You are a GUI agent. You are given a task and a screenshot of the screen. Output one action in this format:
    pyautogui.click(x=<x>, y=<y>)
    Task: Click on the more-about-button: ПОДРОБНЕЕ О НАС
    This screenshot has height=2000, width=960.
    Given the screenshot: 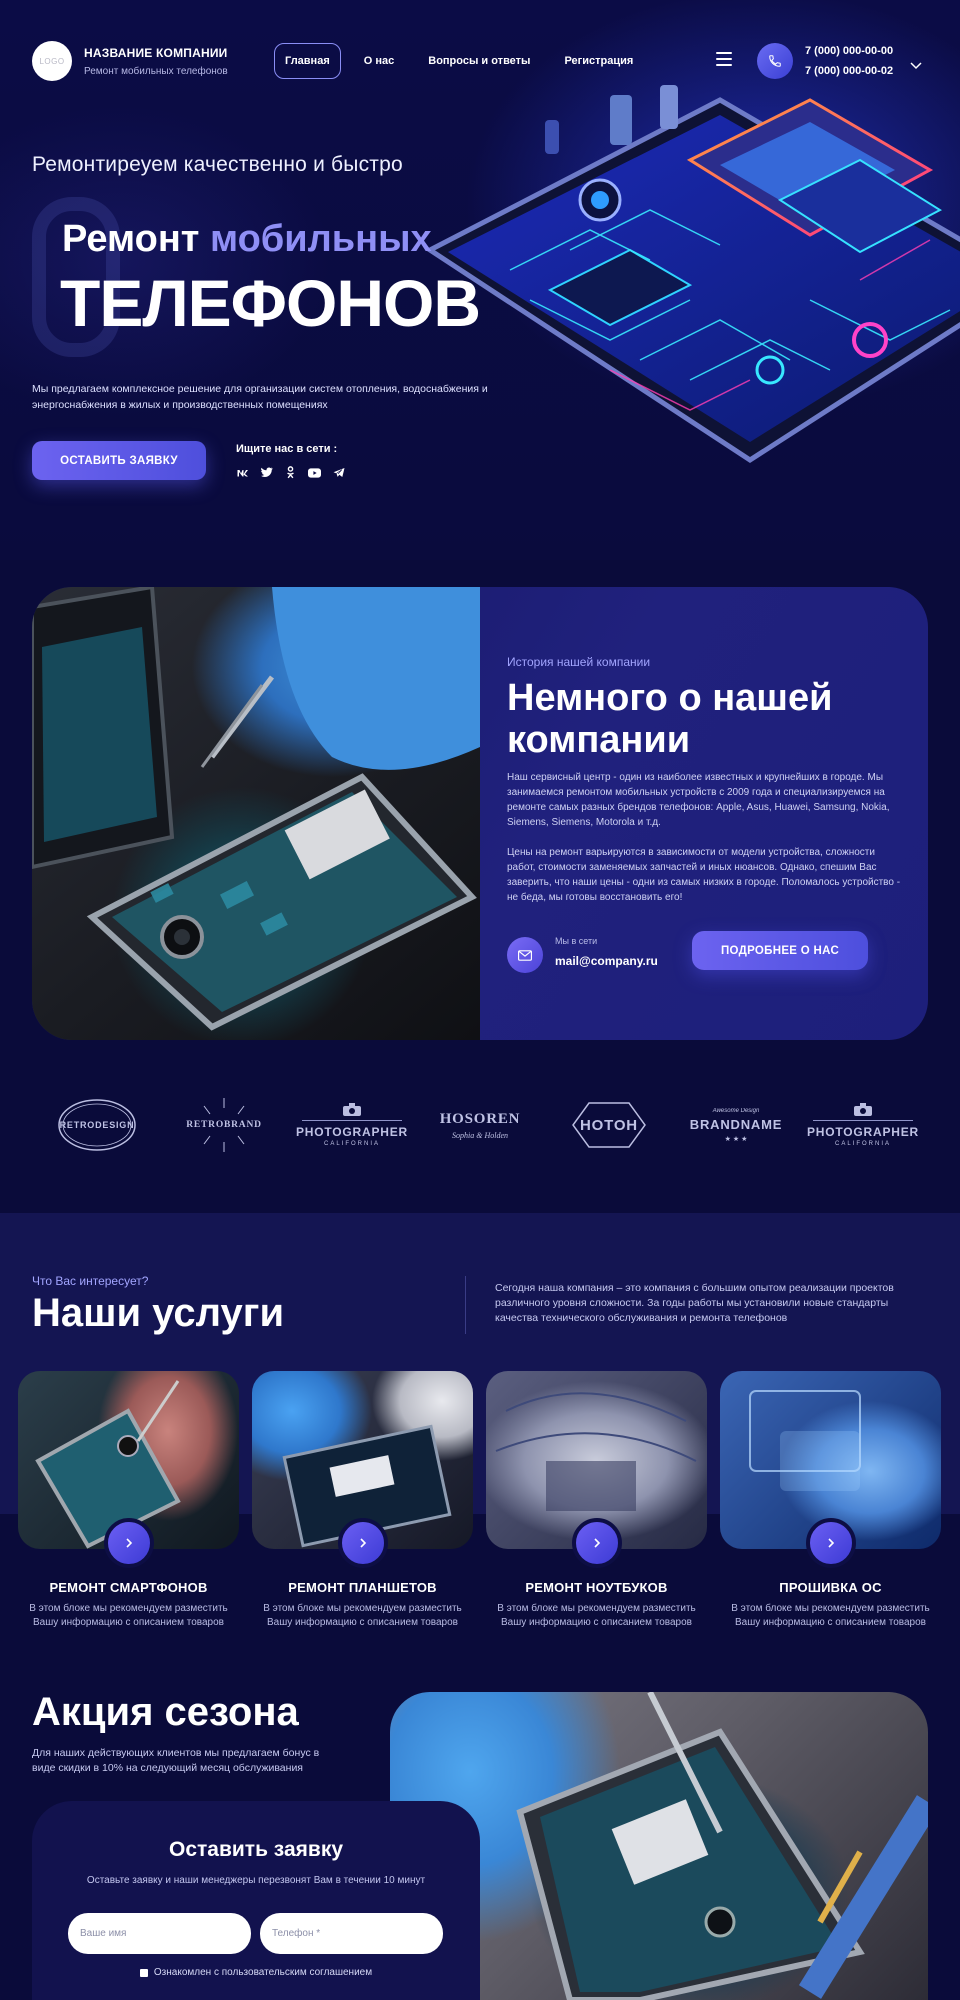 What is the action you would take?
    pyautogui.click(x=780, y=950)
    